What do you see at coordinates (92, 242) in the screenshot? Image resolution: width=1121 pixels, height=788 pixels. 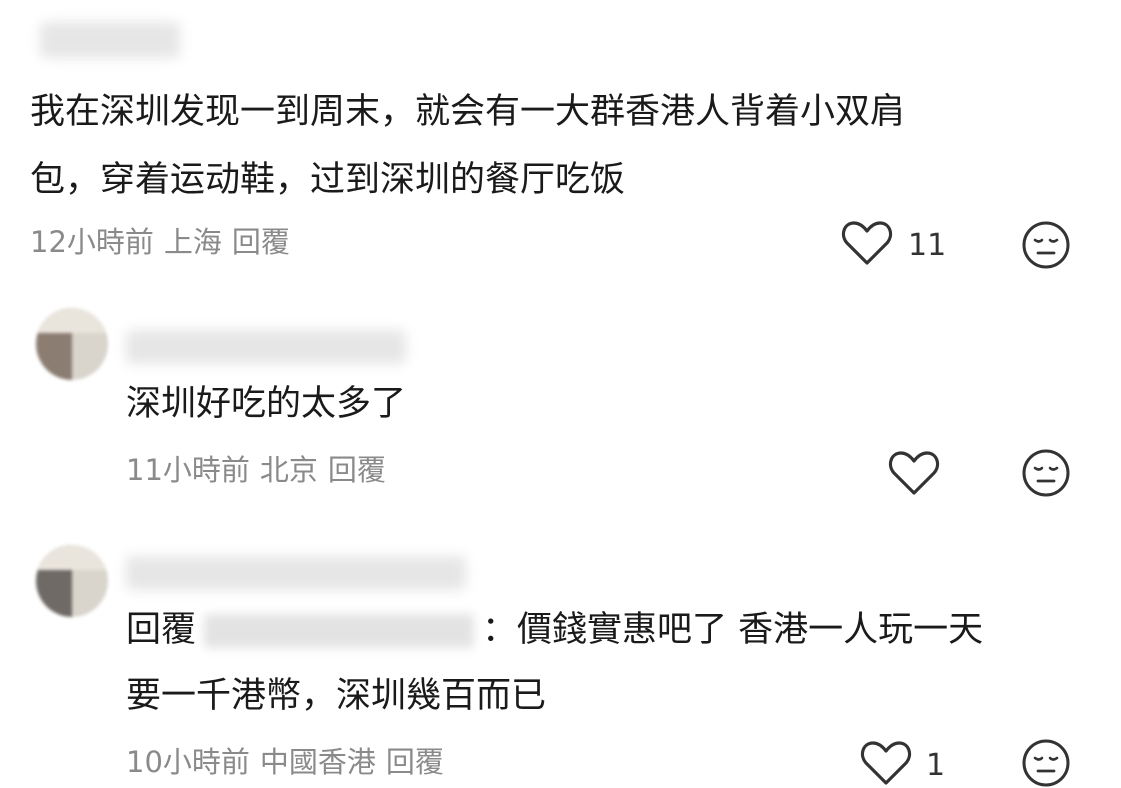 I see `timestamp: 12小時前` at bounding box center [92, 242].